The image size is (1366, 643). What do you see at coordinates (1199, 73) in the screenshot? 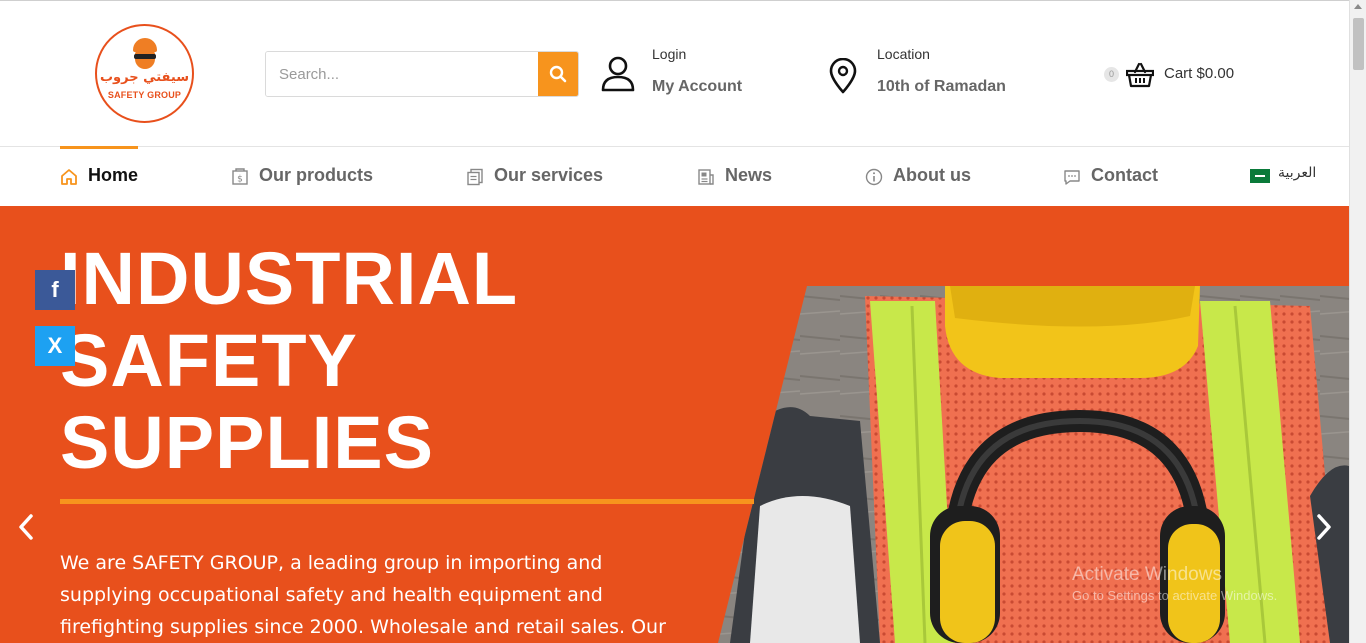
I see `cart-total: Cart $0.00` at bounding box center [1199, 73].